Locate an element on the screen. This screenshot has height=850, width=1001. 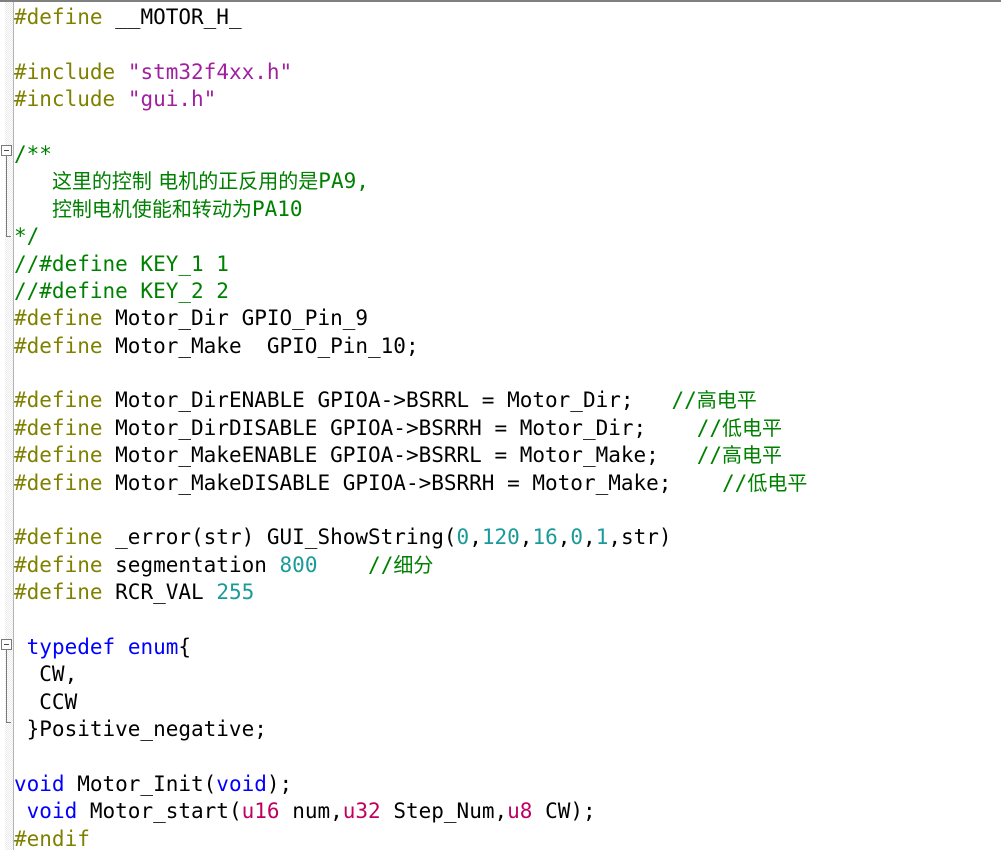
code-line: #define Motor_Make GPIO_Pin_10; is located at coordinates (507, 346).